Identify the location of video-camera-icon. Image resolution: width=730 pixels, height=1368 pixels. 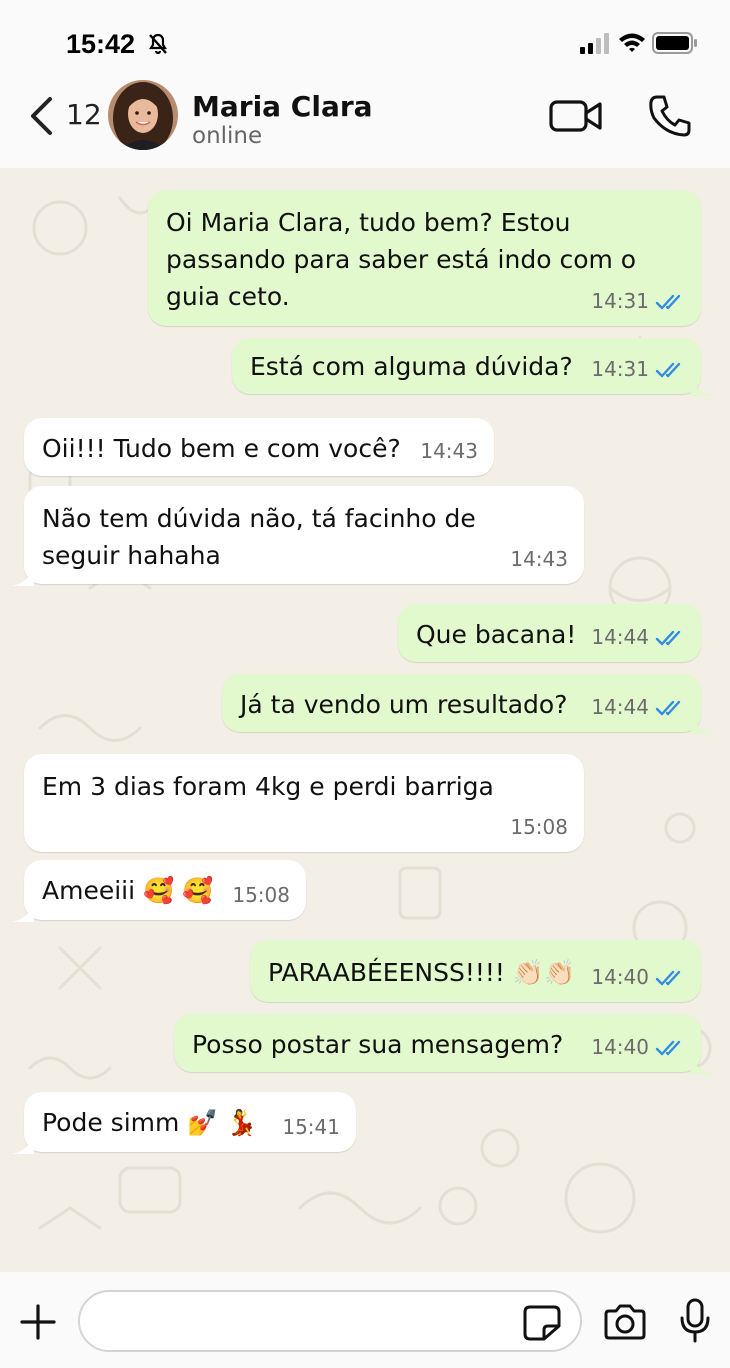
(576, 116).